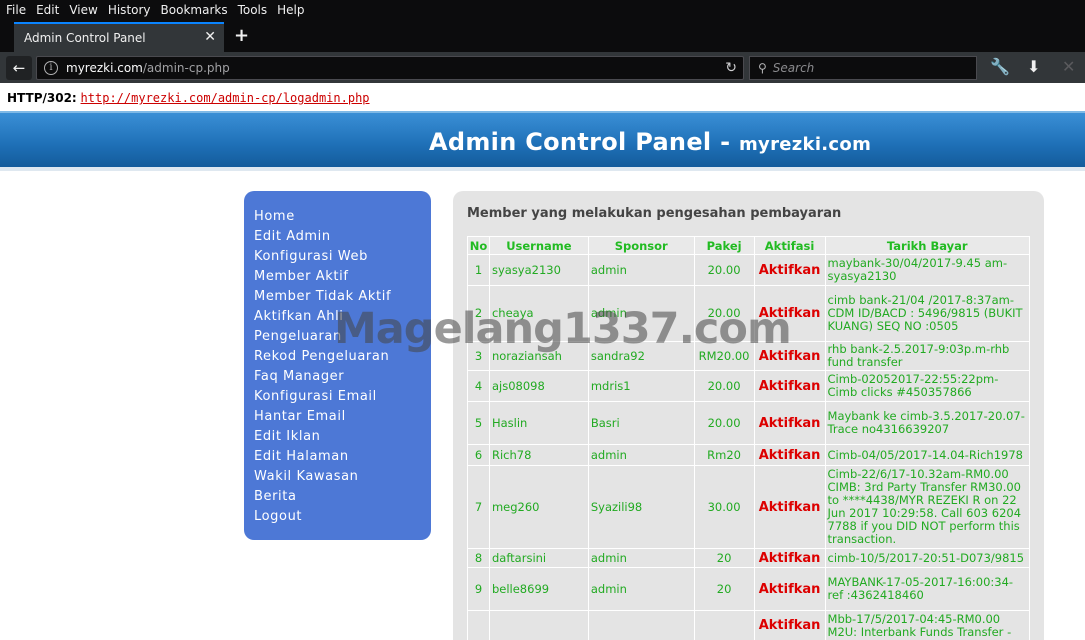  What do you see at coordinates (478, 356) in the screenshot?
I see `cell-no: 3` at bounding box center [478, 356].